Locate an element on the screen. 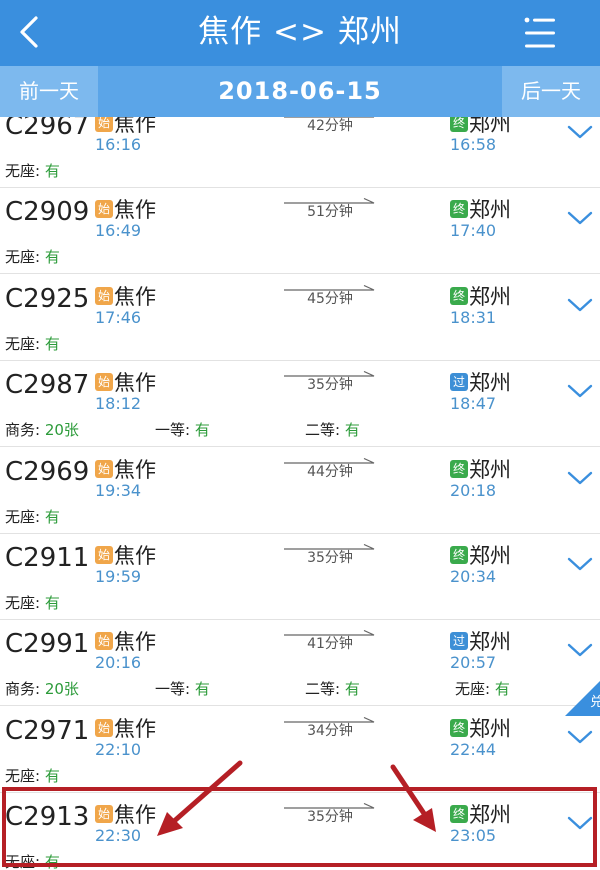 This screenshot has height=870, width=600. departure-time: 22:10 is located at coordinates (118, 749).